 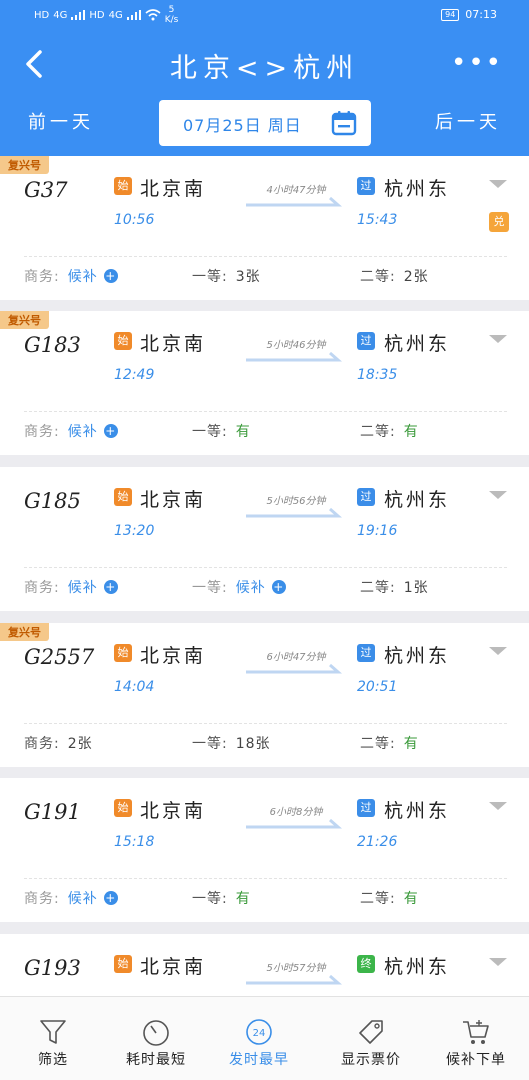 What do you see at coordinates (58, 743) in the screenshot?
I see `seat-business: 商务: 2张` at bounding box center [58, 743].